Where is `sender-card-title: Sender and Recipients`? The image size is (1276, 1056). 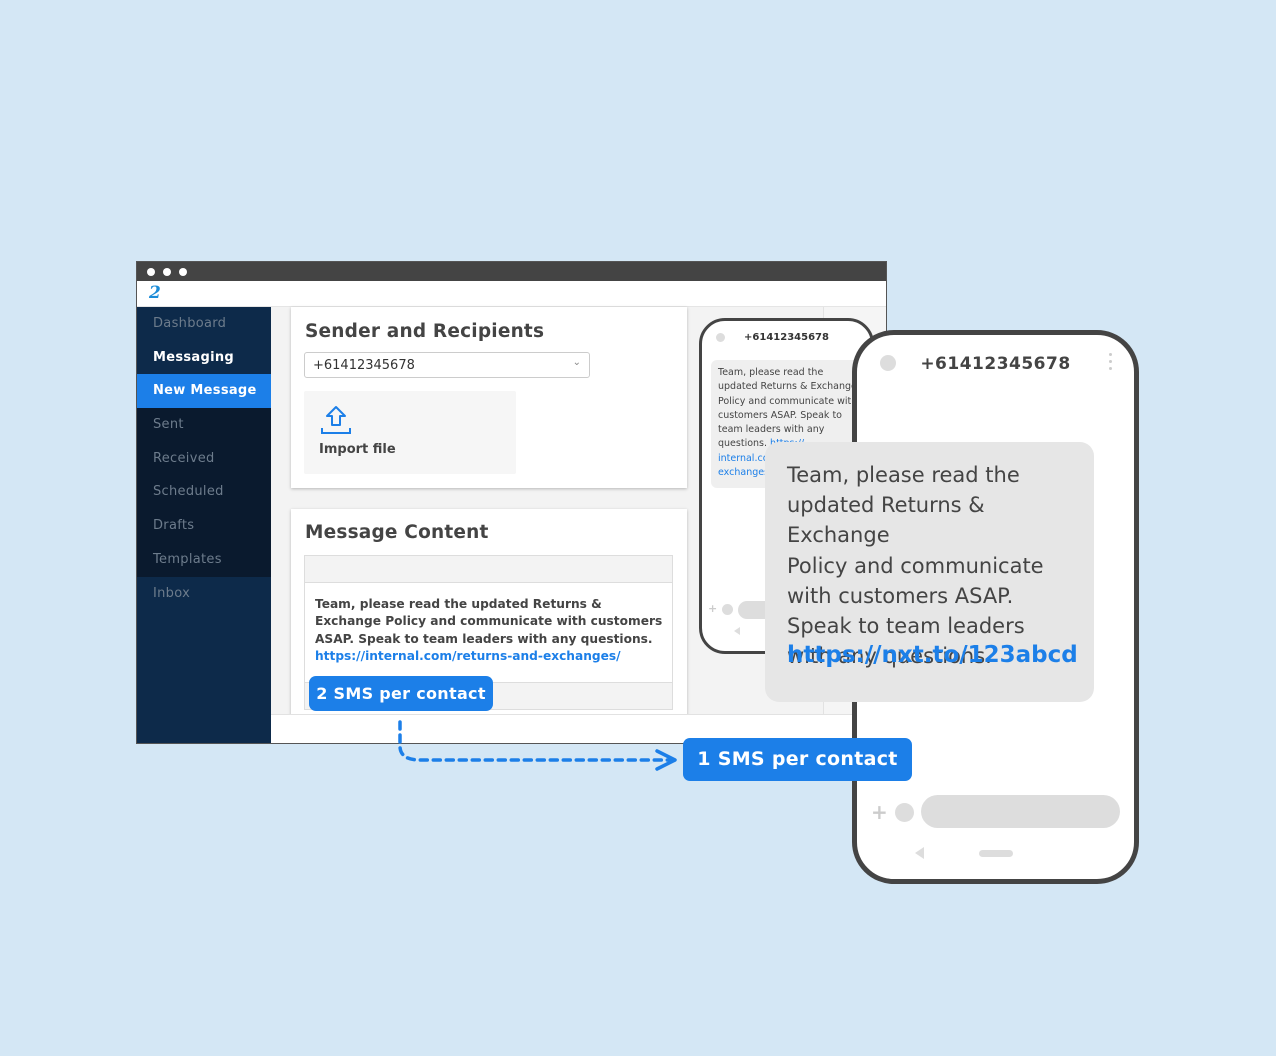 sender-card-title: Sender and Recipients is located at coordinates (425, 331).